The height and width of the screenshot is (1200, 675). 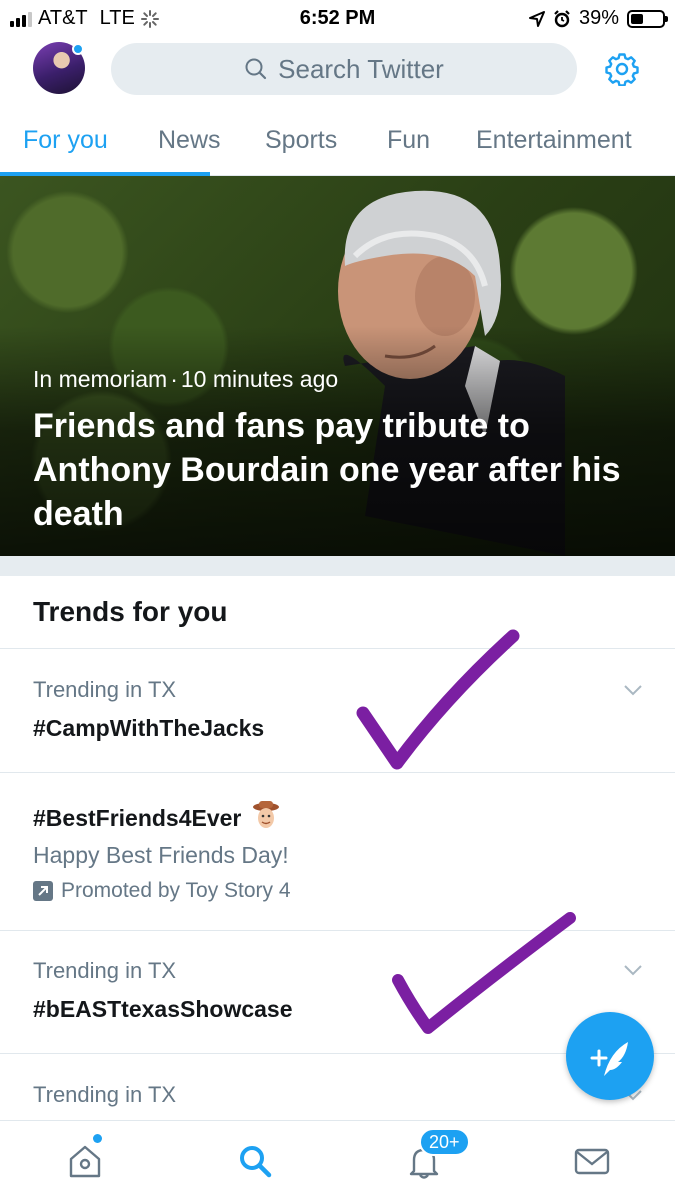 What do you see at coordinates (337, 566) in the screenshot?
I see `section-gap` at bounding box center [337, 566].